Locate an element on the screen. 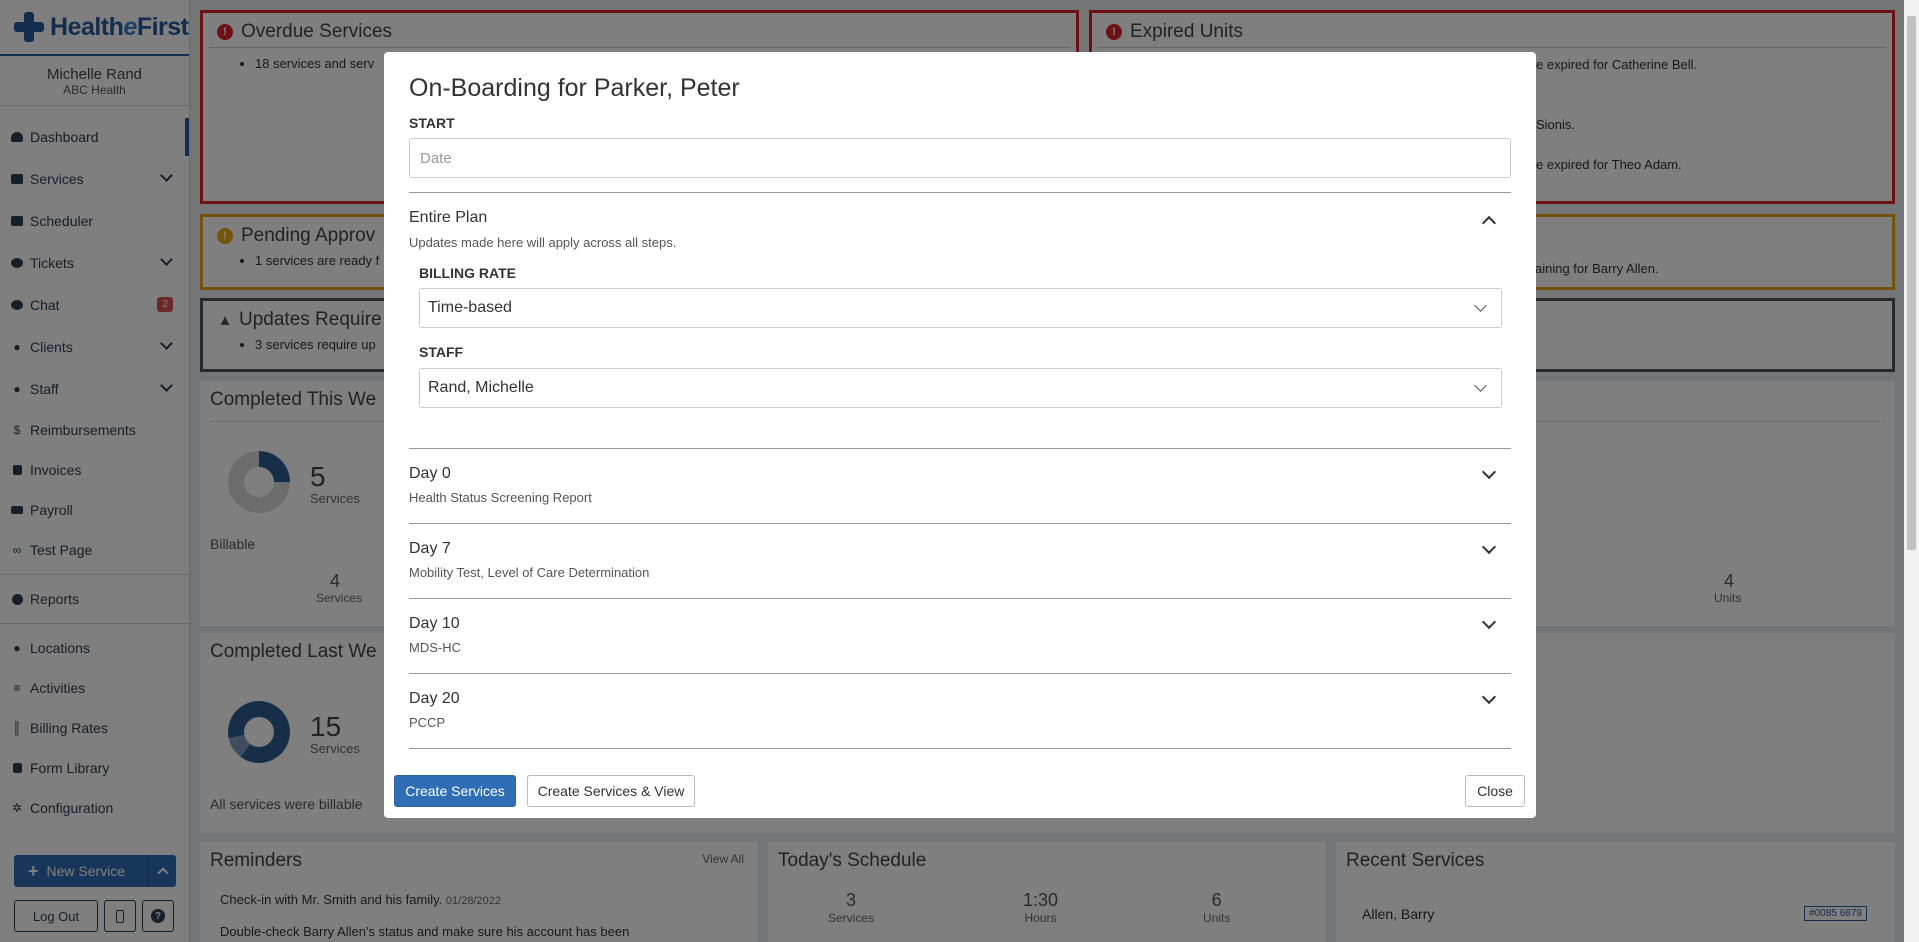 This screenshot has height=942, width=1919. step-day-7-title: Day 7 is located at coordinates (430, 549).